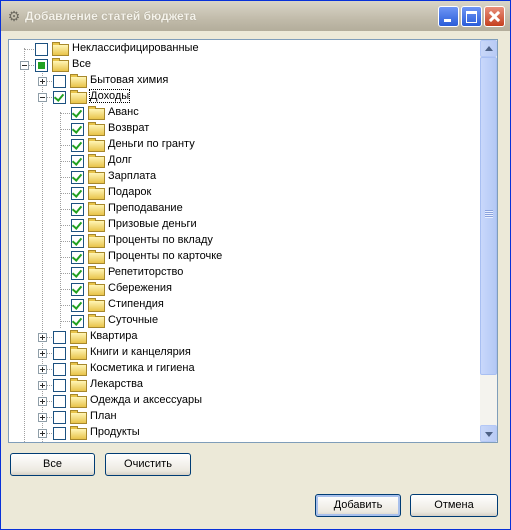 The width and height of the screenshot is (511, 530). Describe the element at coordinates (142, 368) in the screenshot. I see `tree-item-label: Косметика и гигиена` at that location.